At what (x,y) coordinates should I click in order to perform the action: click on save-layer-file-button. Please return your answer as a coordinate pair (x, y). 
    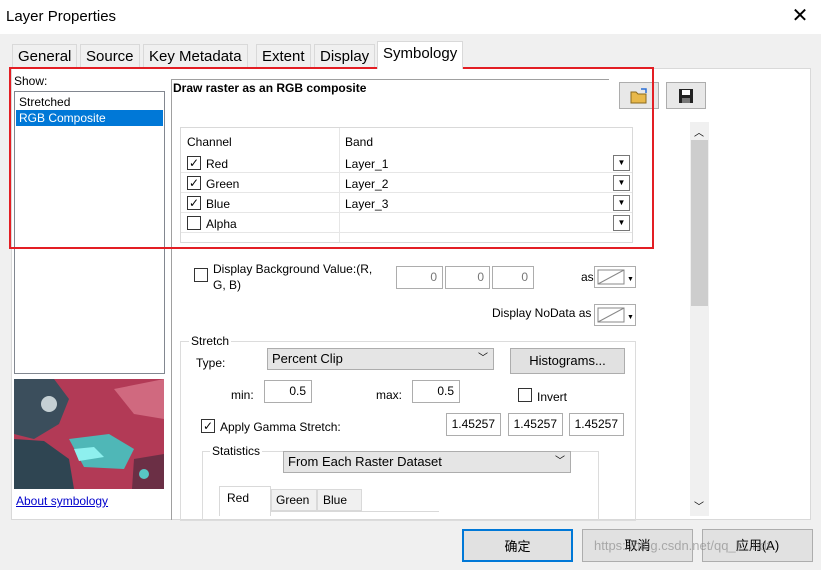
    Looking at the image, I should click on (686, 95).